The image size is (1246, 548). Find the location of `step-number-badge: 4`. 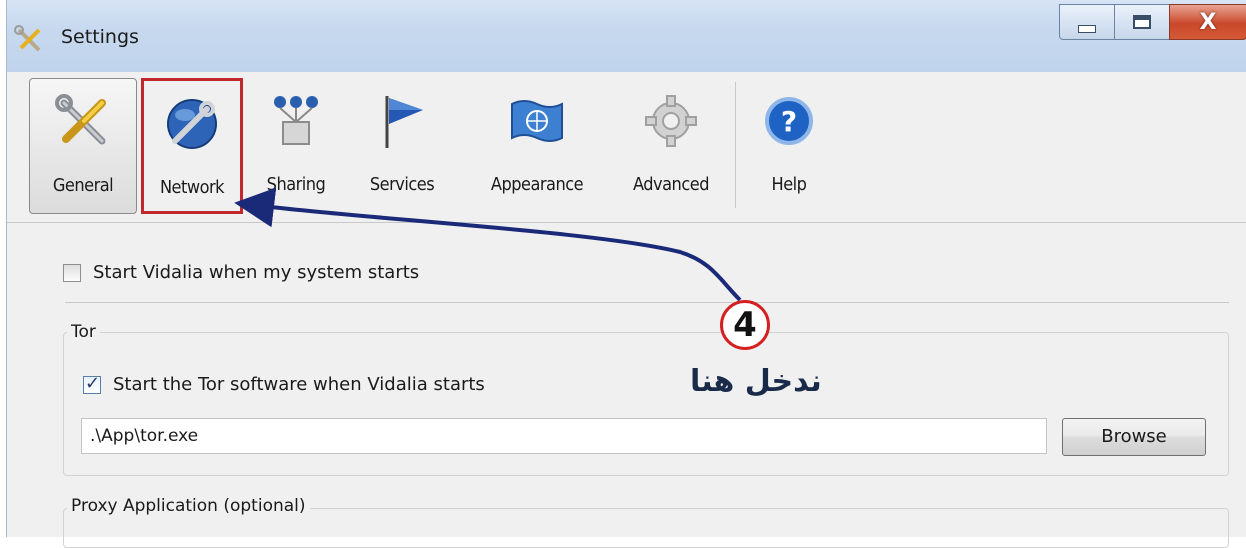

step-number-badge: 4 is located at coordinates (745, 325).